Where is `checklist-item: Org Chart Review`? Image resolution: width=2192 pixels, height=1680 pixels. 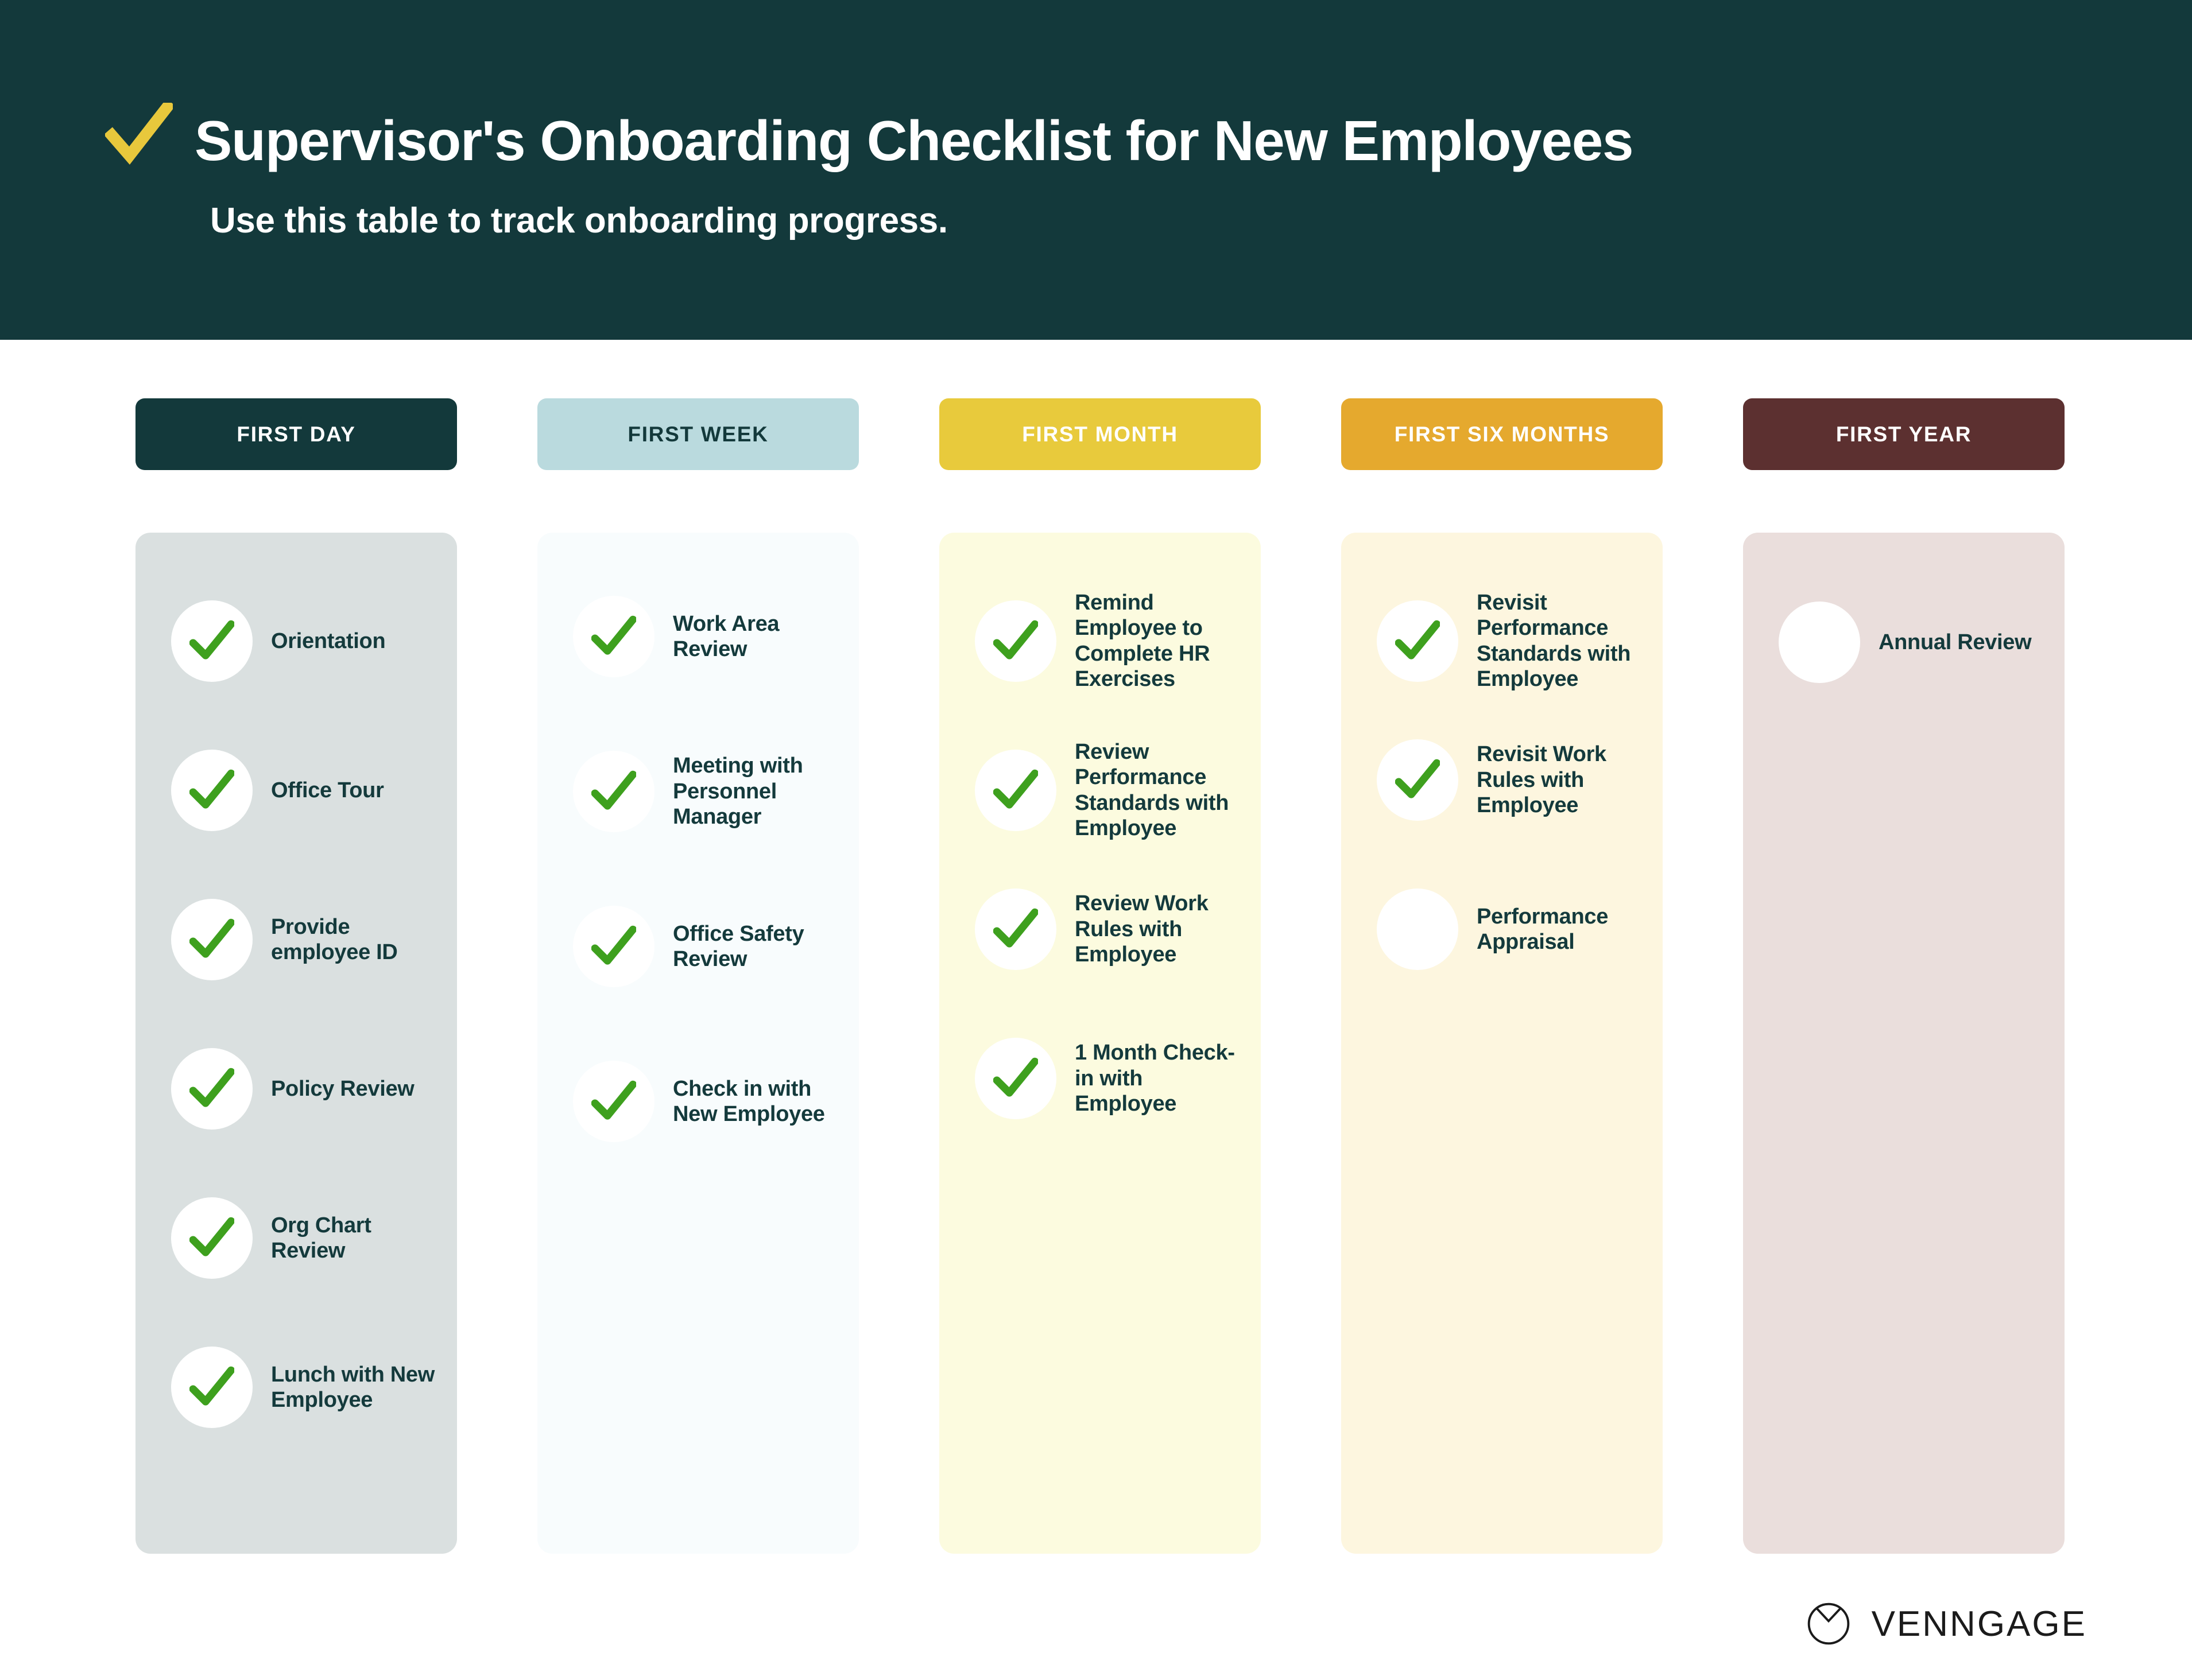
checklist-item: Org Chart Review is located at coordinates (314, 1238).